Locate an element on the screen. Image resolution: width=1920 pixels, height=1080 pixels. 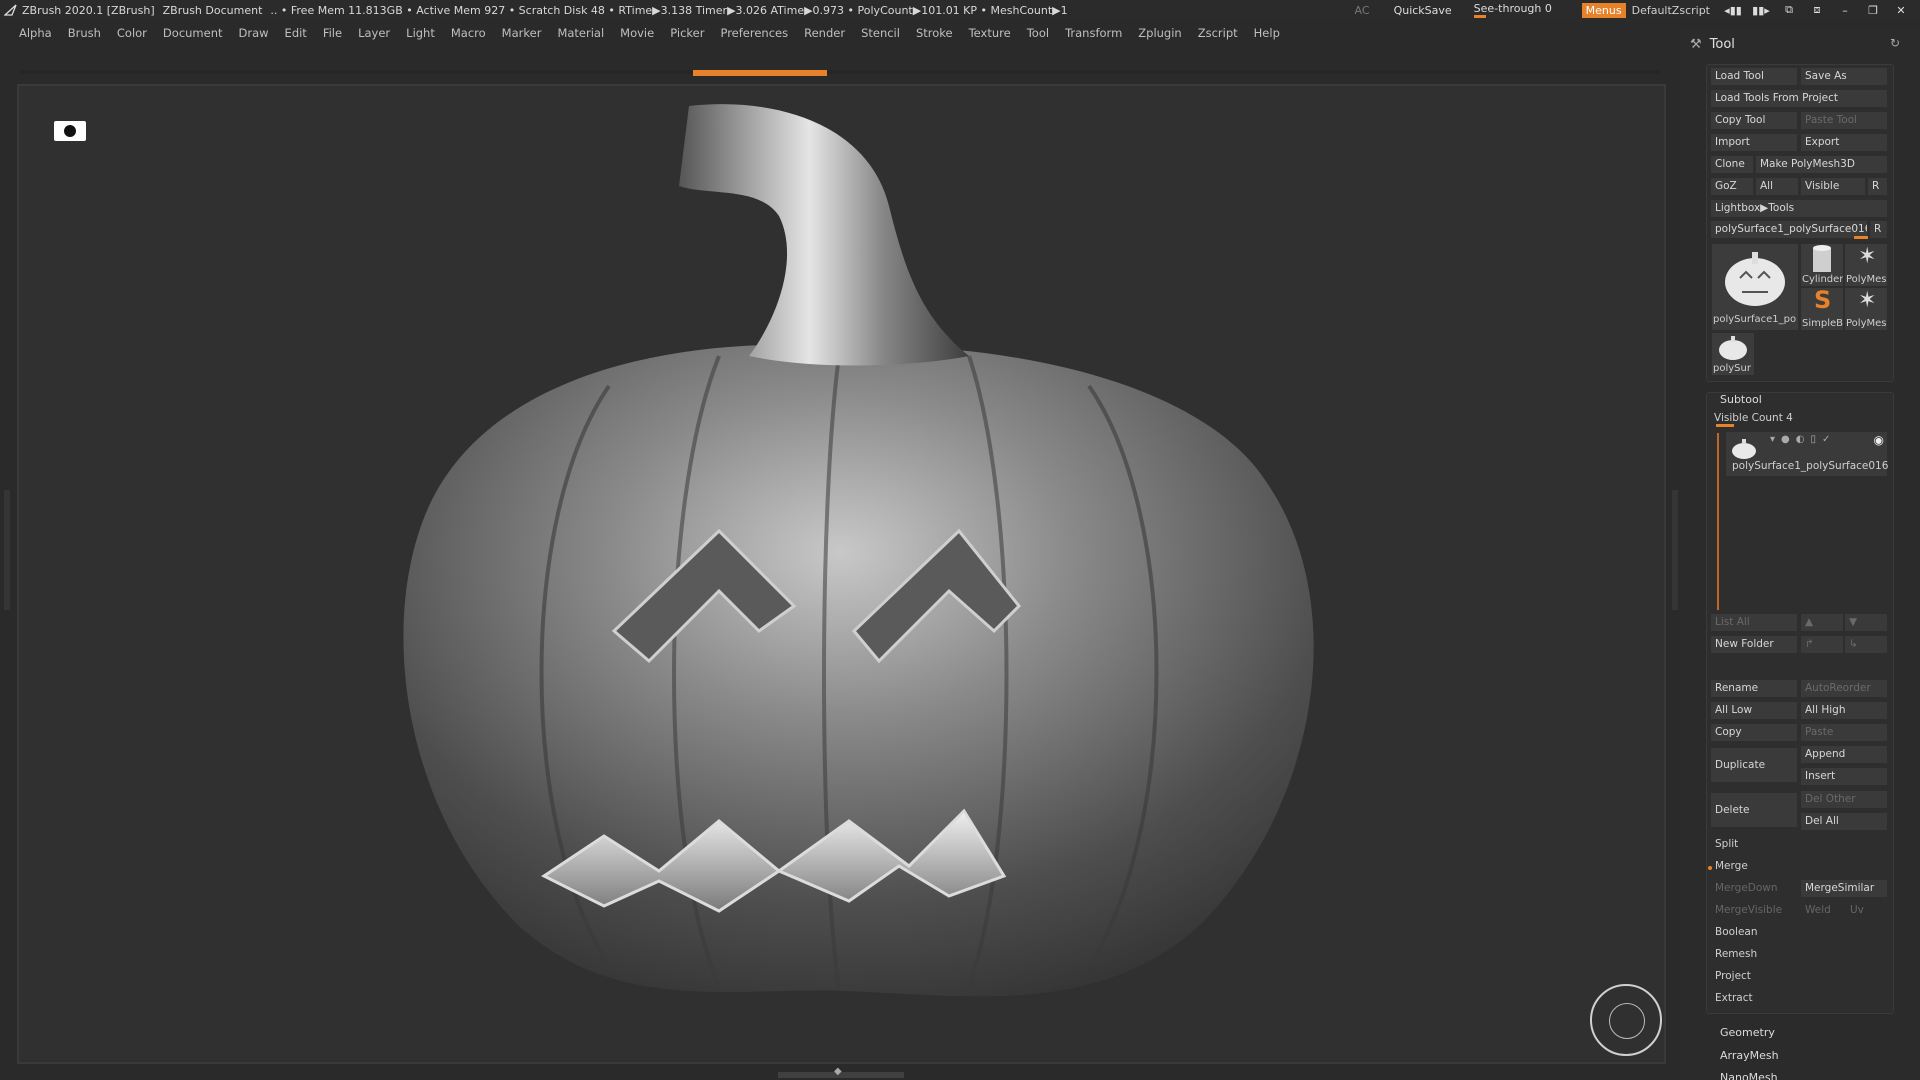
eye-icon: ◉ is located at coordinates (1879, 440).